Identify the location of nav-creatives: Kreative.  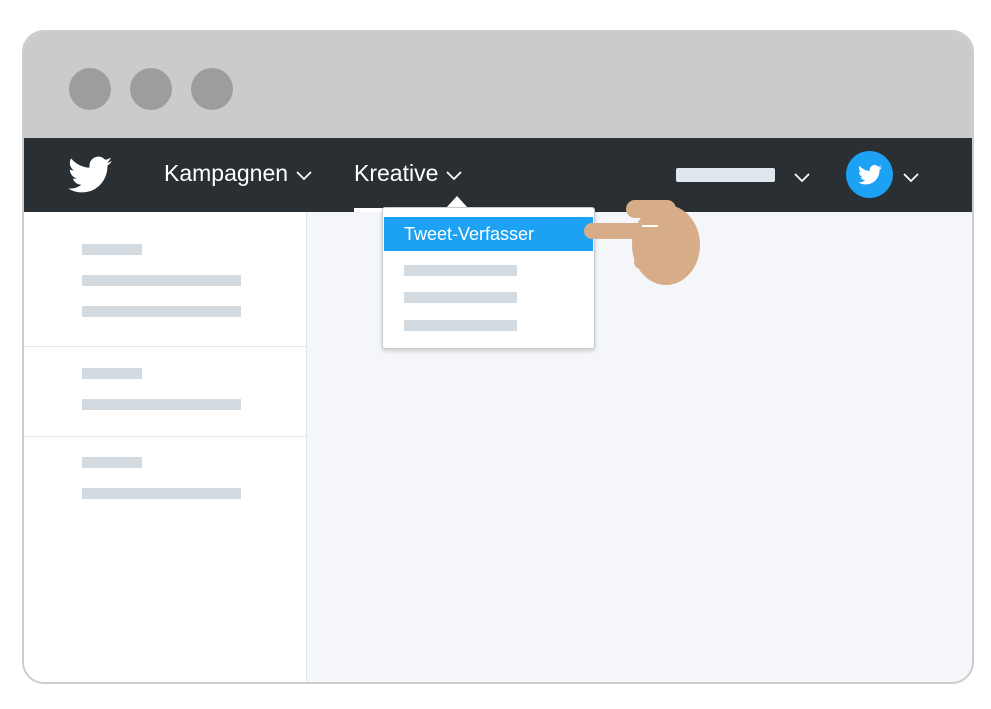
(408, 173).